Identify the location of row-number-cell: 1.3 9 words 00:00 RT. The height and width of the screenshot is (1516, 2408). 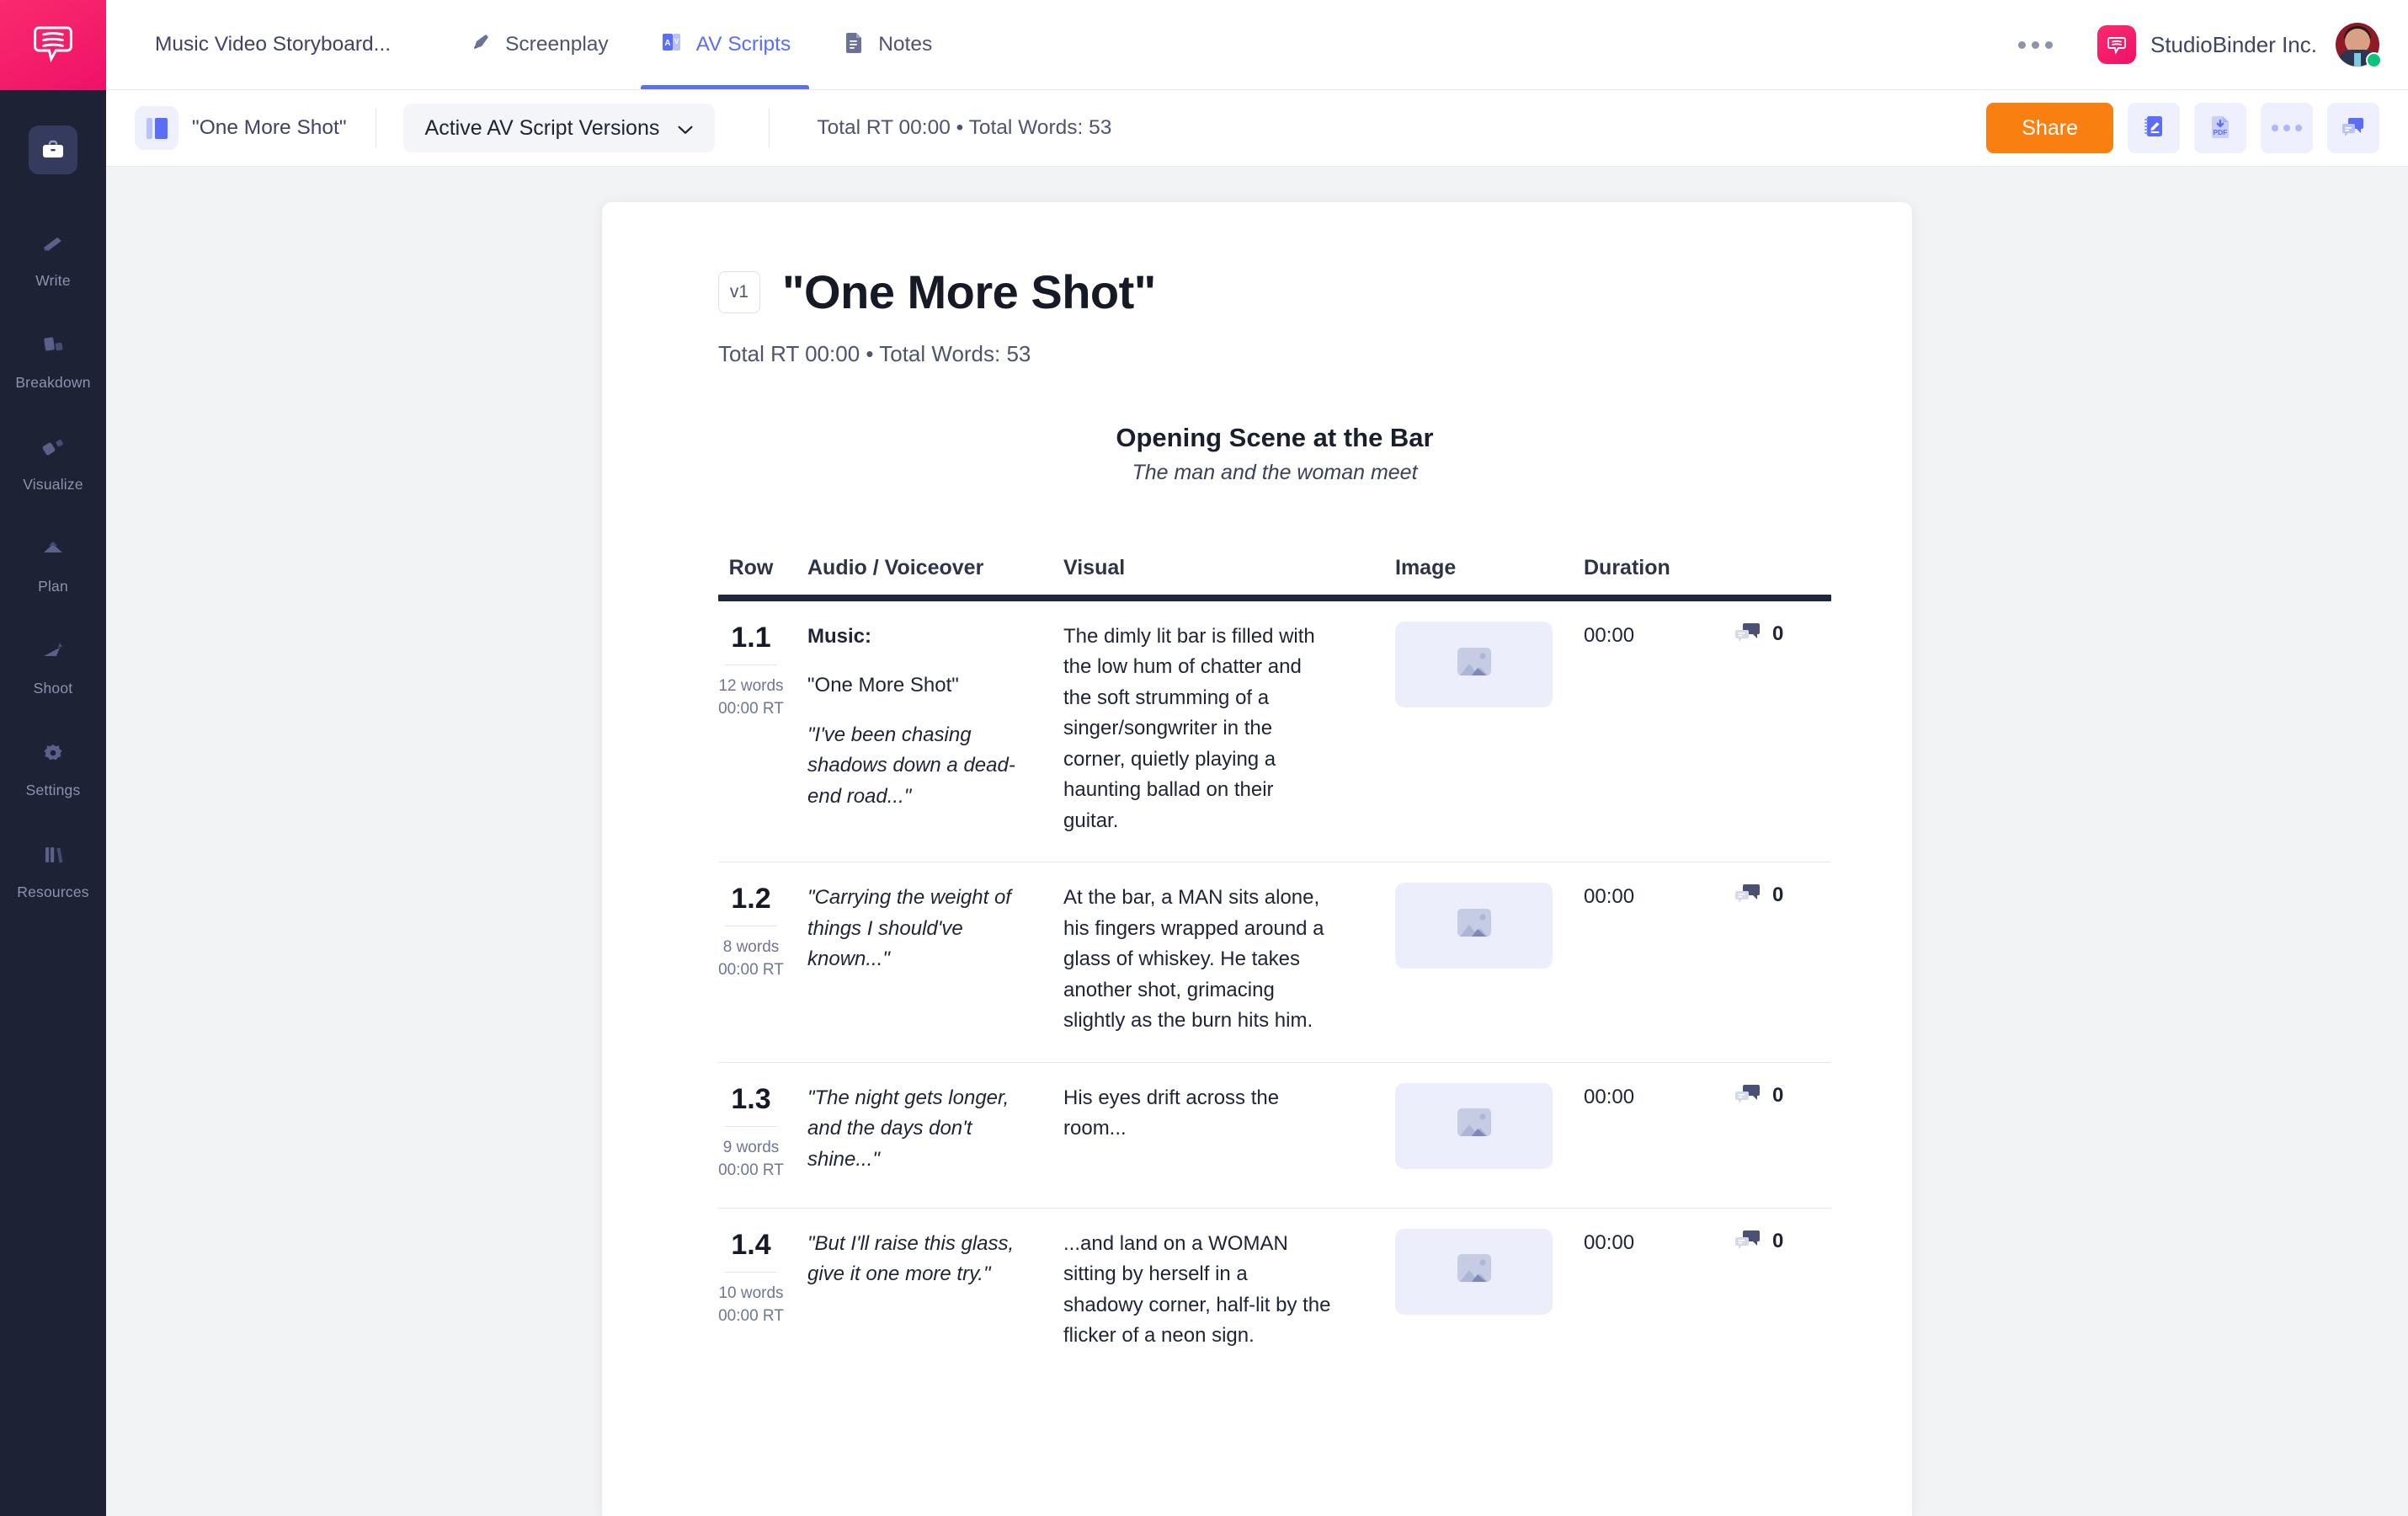
(751, 1133).